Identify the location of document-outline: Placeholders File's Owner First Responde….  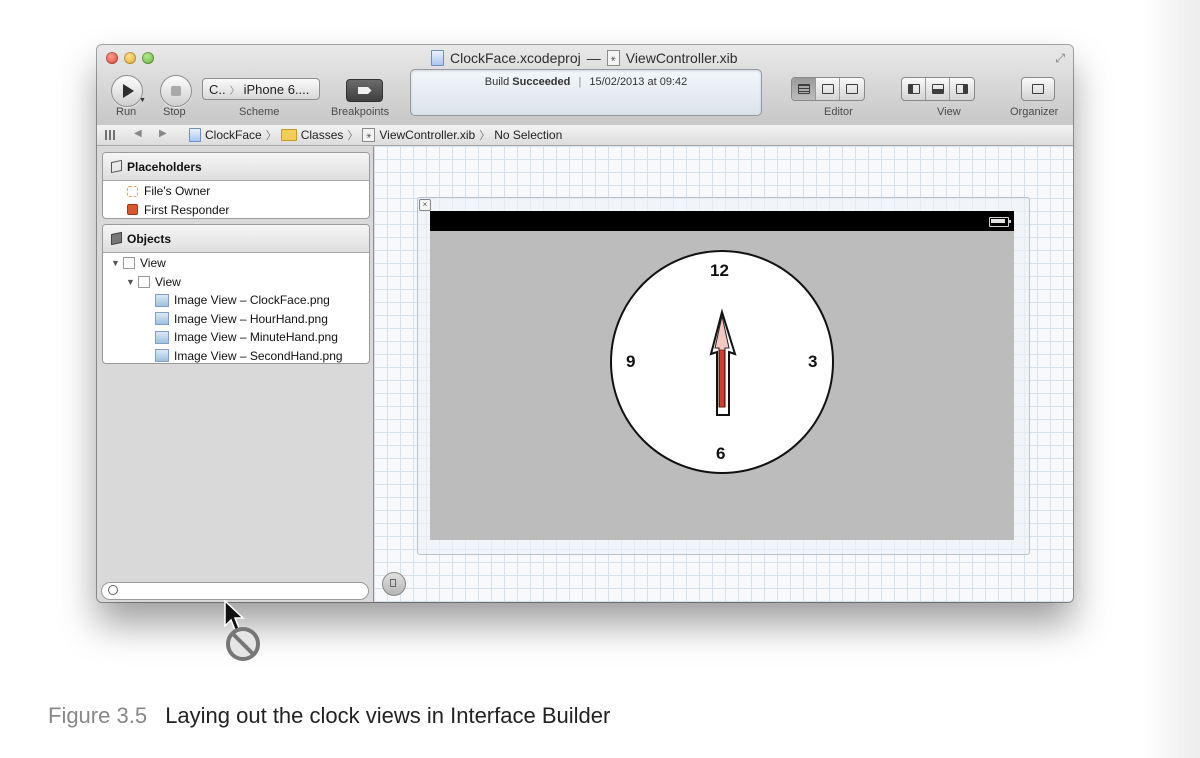
(235, 374).